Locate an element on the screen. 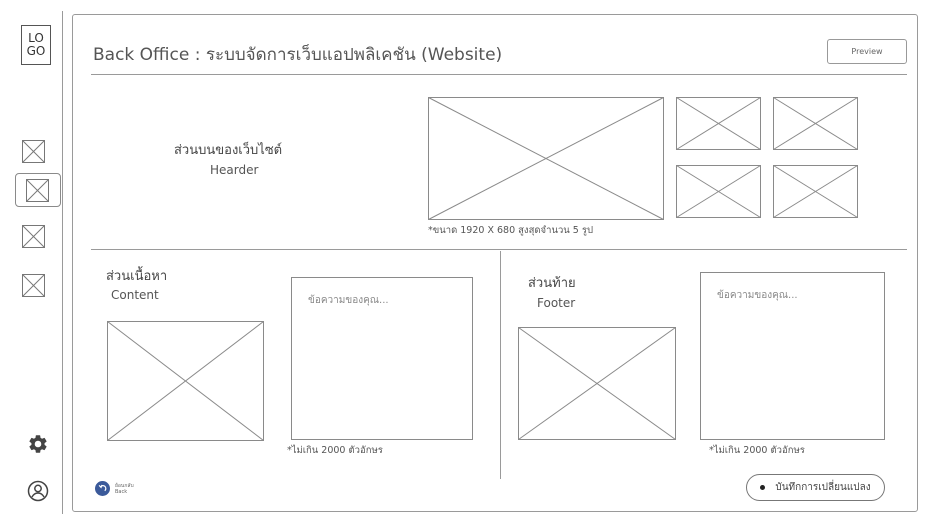 The width and height of the screenshot is (933, 528). footer-image-placeholder is located at coordinates (597, 383).